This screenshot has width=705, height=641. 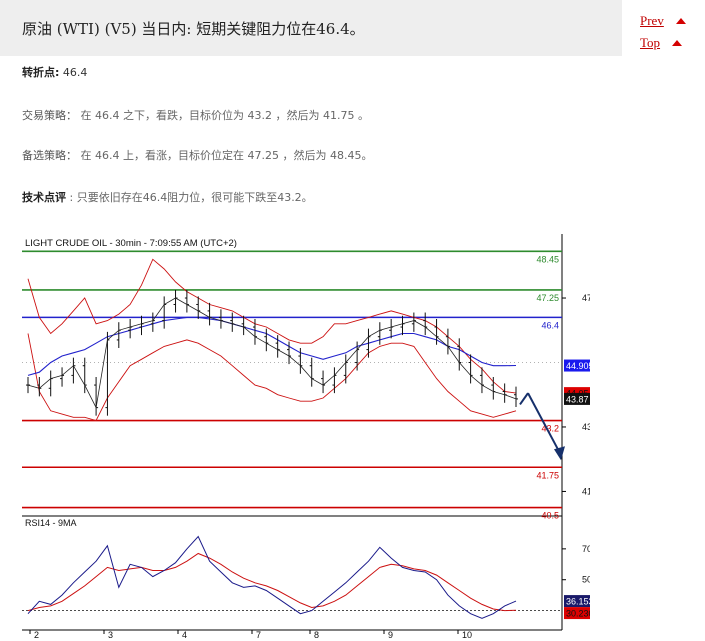 What do you see at coordinates (184, 634) in the screenshot?
I see `time-tick-label: 4` at bounding box center [184, 634].